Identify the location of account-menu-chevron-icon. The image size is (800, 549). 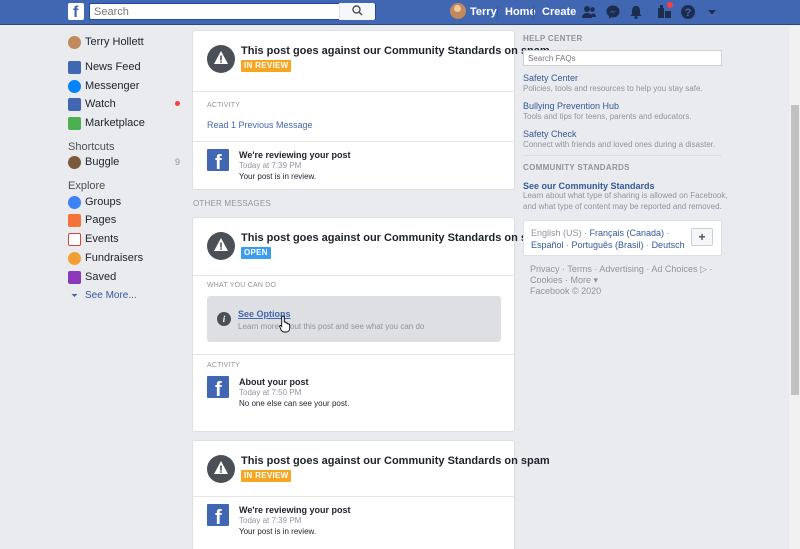
(712, 12).